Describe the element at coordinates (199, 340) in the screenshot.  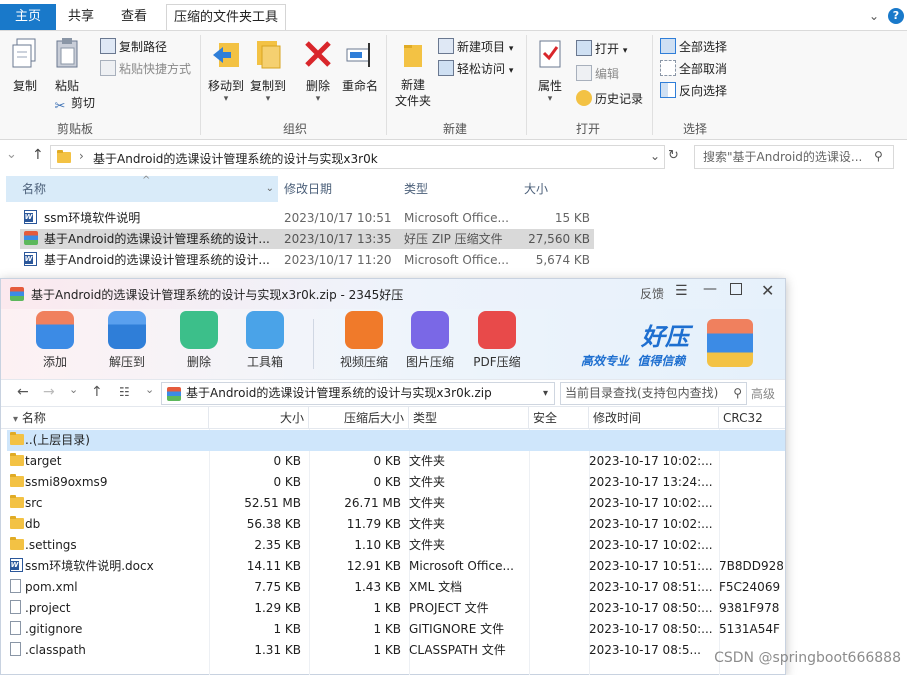
I see `zip-delete-button: 删除` at that location.